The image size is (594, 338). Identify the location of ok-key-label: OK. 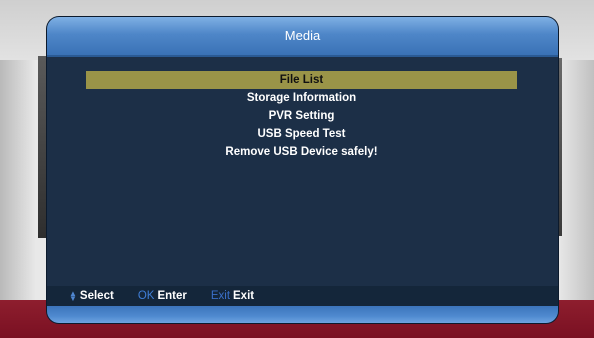
(146, 296).